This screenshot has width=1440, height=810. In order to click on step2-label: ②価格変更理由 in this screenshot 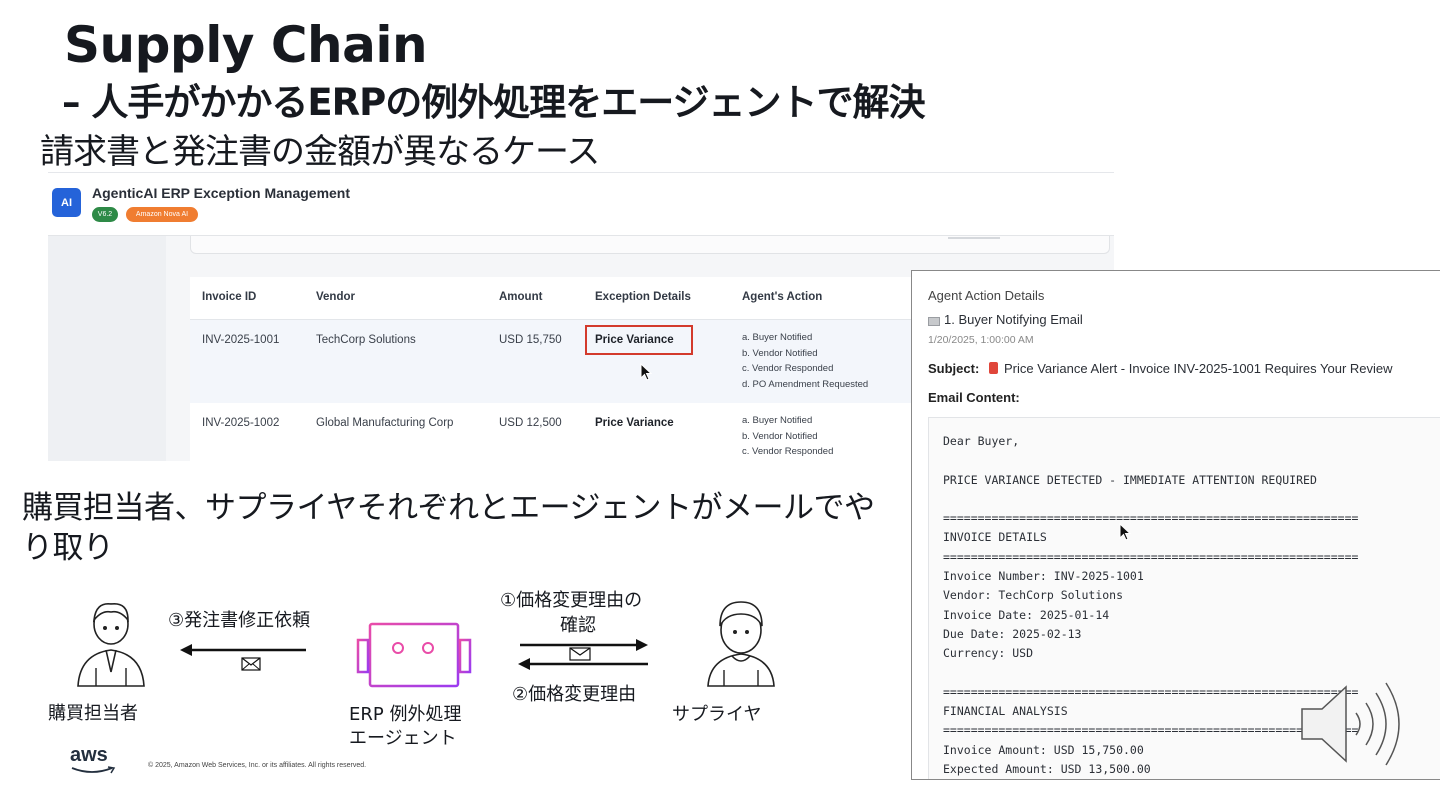, I will do `click(574, 694)`.